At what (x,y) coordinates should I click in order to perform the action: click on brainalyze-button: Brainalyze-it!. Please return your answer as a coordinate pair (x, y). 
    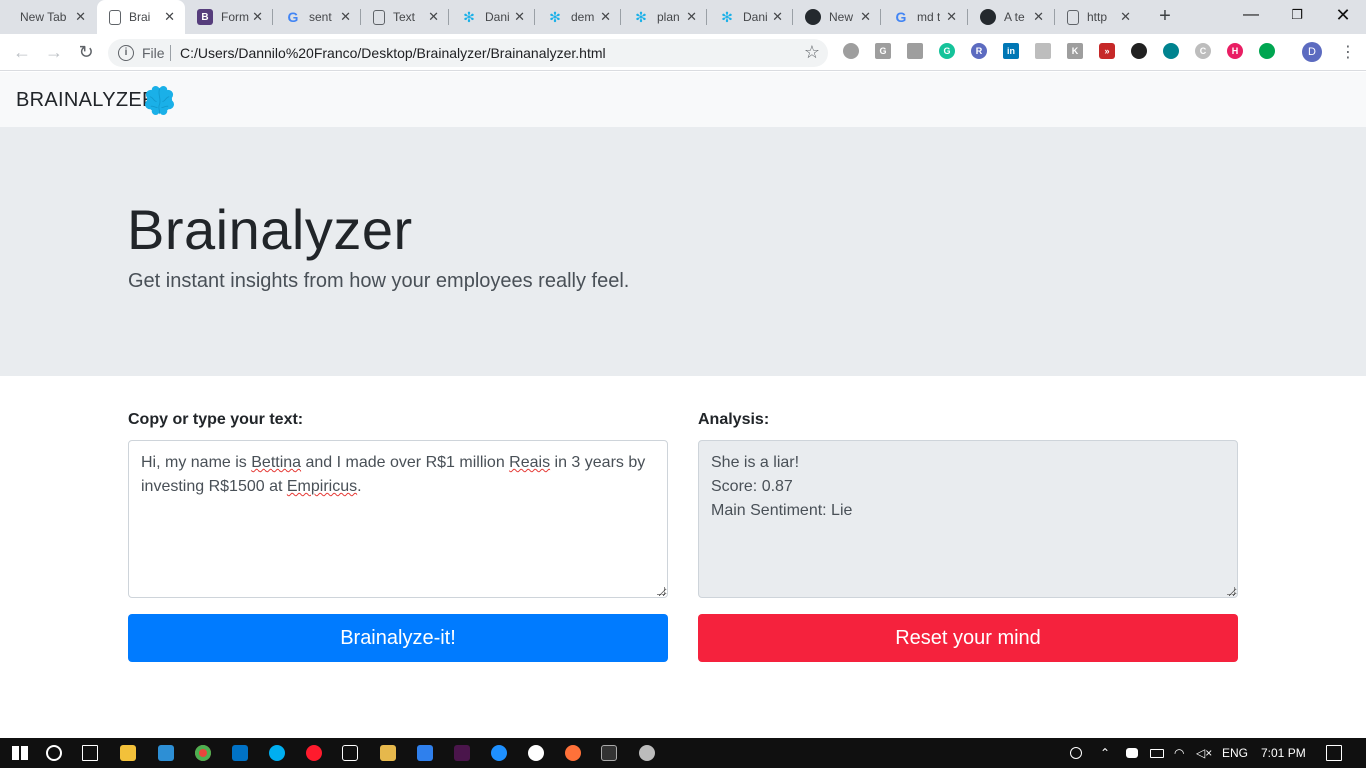
    Looking at the image, I should click on (398, 638).